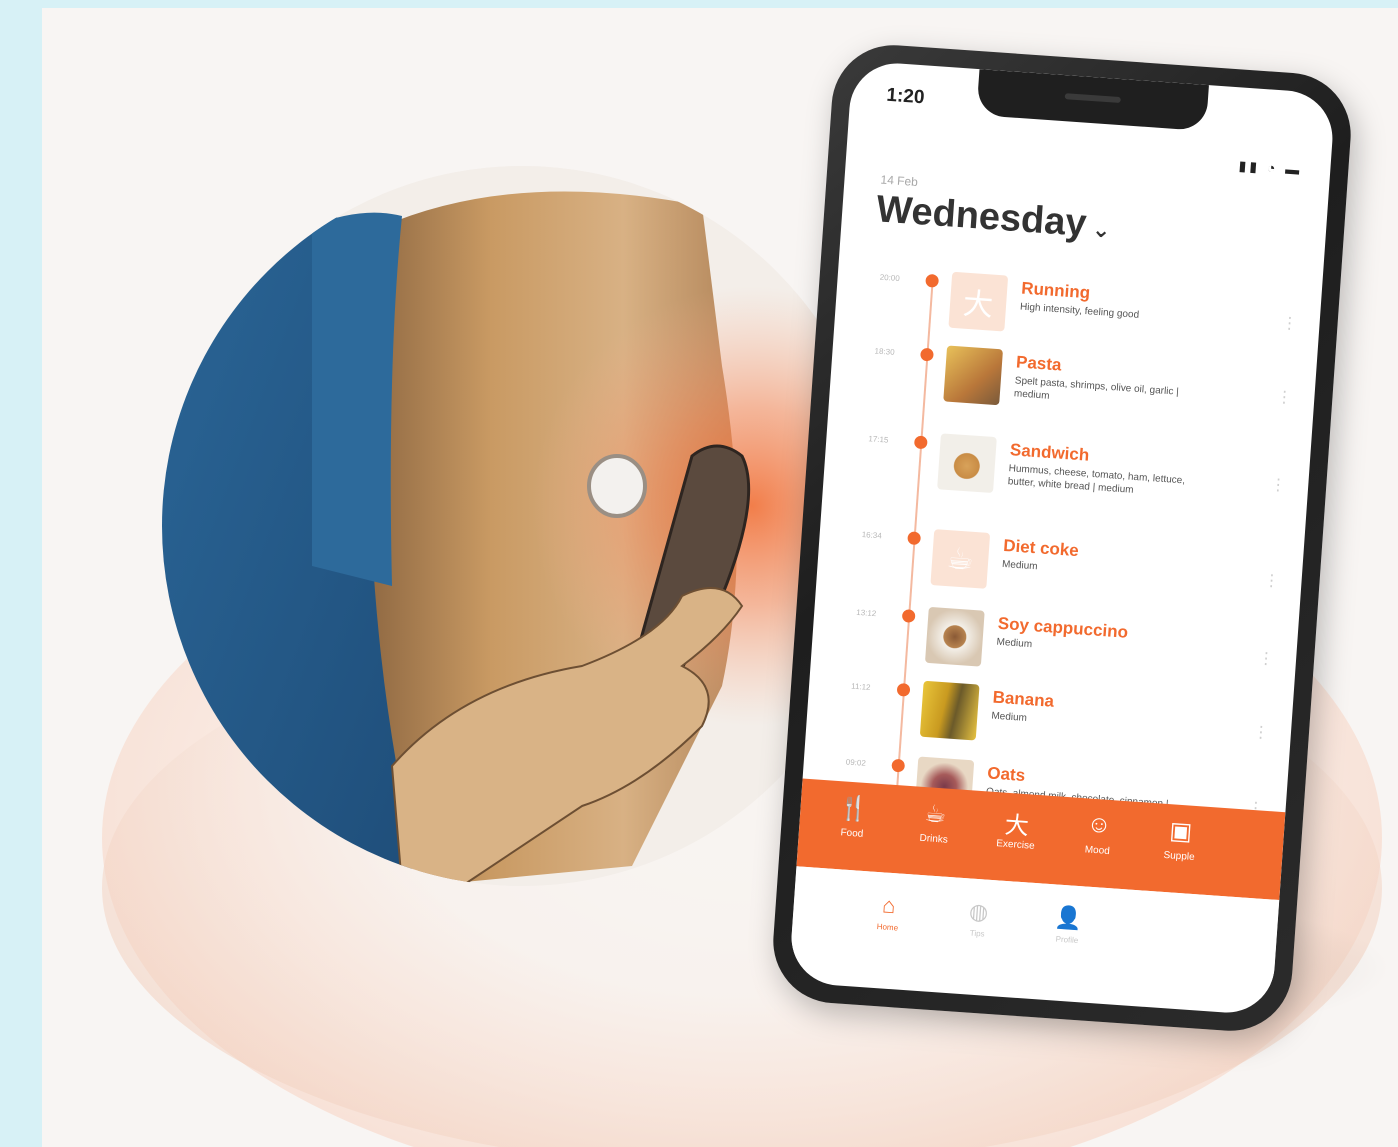  What do you see at coordinates (890, 278) in the screenshot?
I see `entry-time: 20:00` at bounding box center [890, 278].